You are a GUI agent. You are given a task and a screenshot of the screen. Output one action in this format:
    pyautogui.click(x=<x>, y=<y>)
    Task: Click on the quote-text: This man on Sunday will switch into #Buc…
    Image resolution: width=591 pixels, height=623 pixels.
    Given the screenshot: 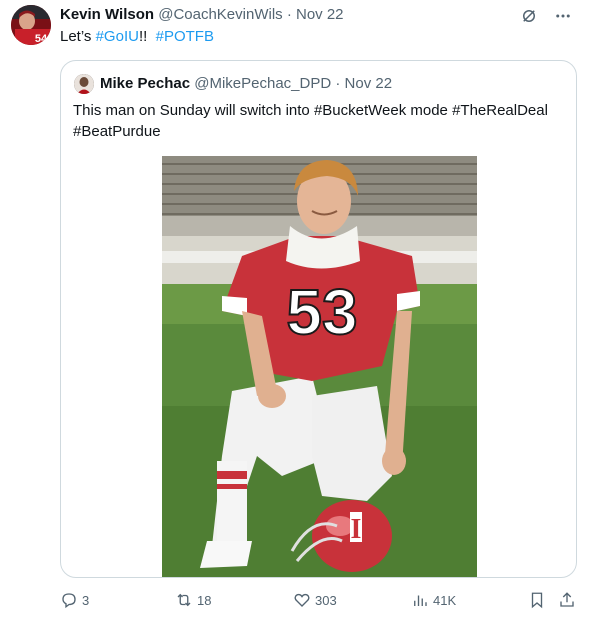 What is the action you would take?
    pyautogui.click(x=310, y=121)
    